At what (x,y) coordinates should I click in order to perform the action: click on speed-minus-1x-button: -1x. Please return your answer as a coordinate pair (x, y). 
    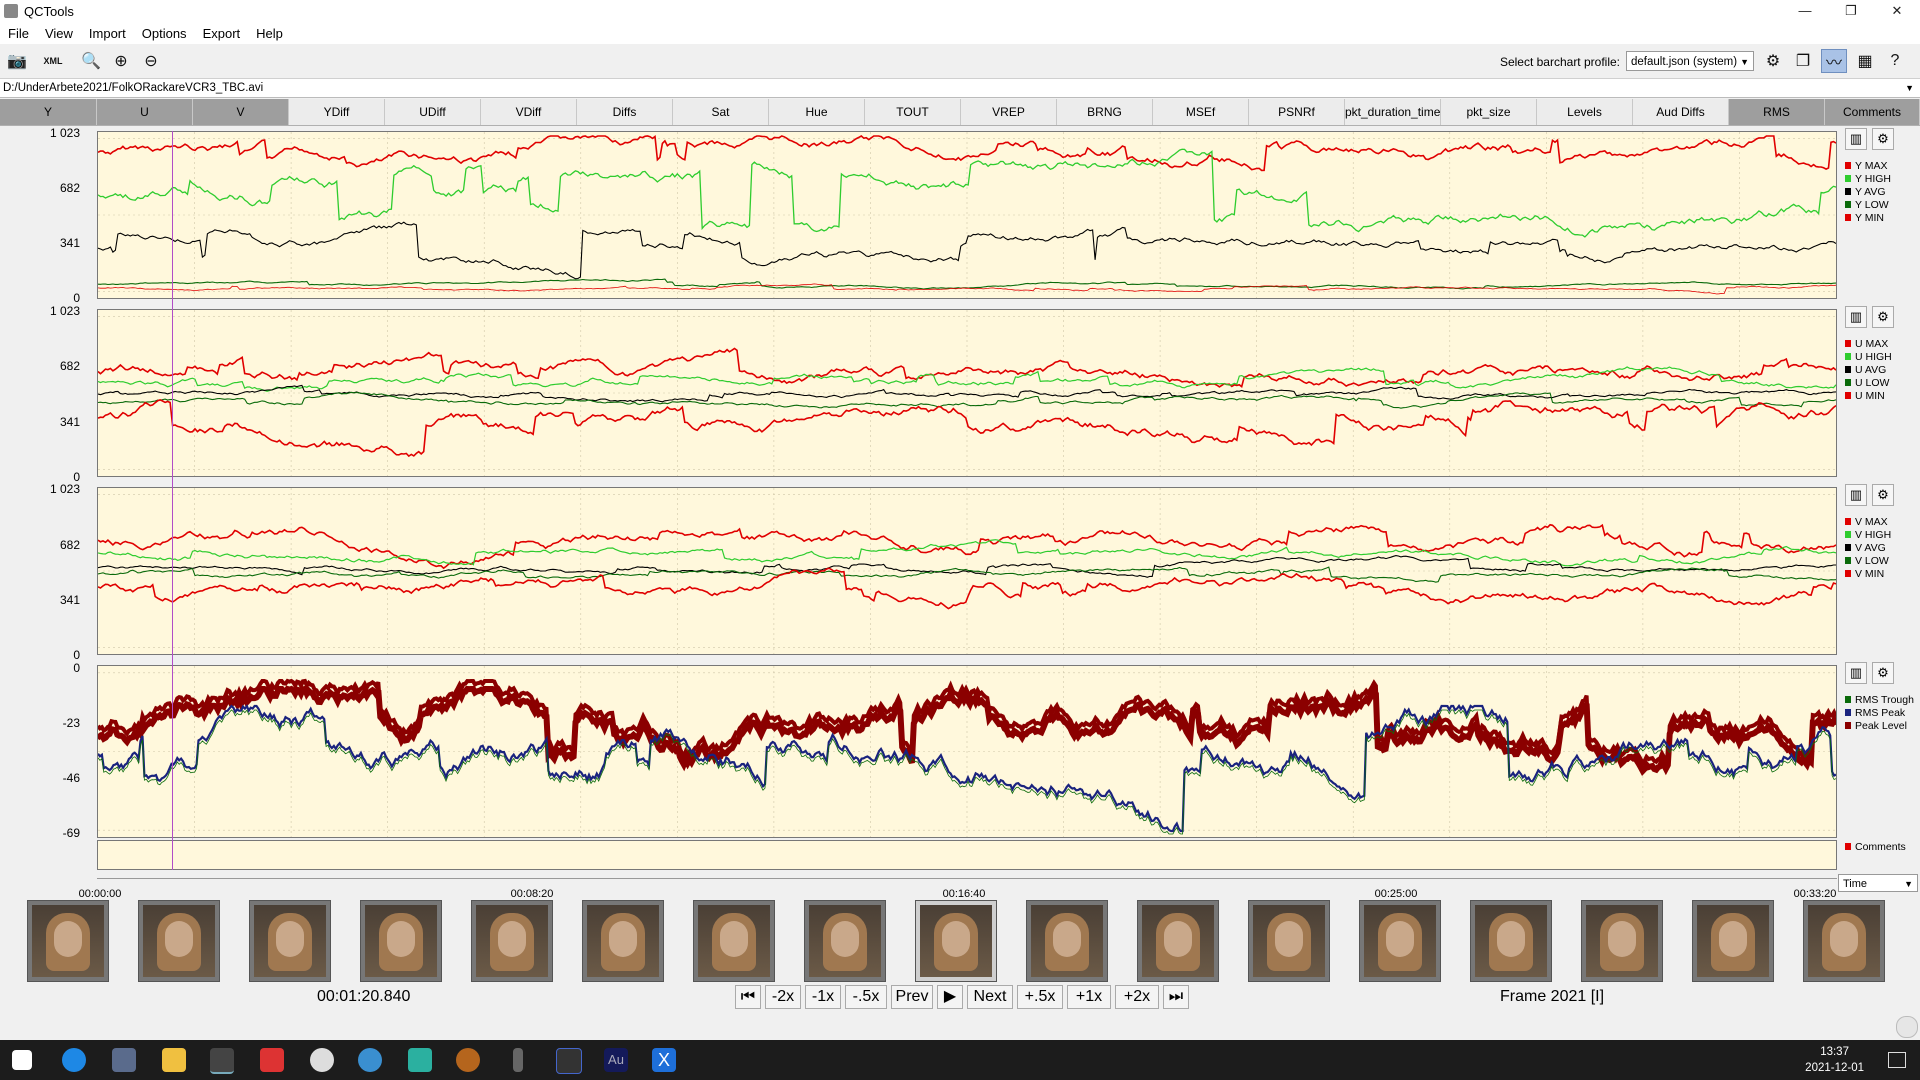
    Looking at the image, I should click on (823, 997).